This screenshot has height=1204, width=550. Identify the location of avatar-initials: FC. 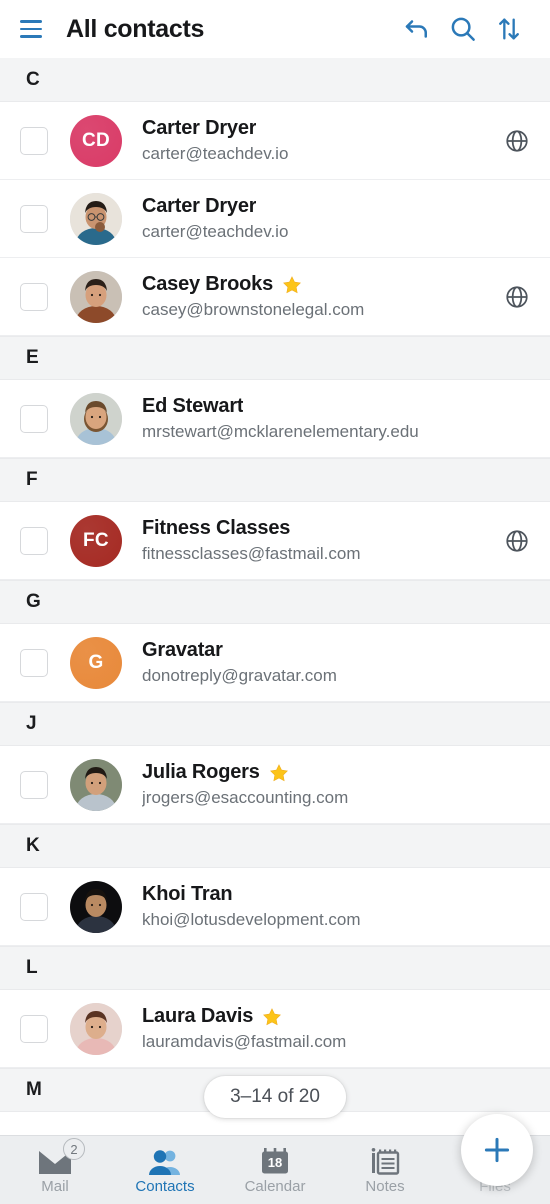
(96, 540).